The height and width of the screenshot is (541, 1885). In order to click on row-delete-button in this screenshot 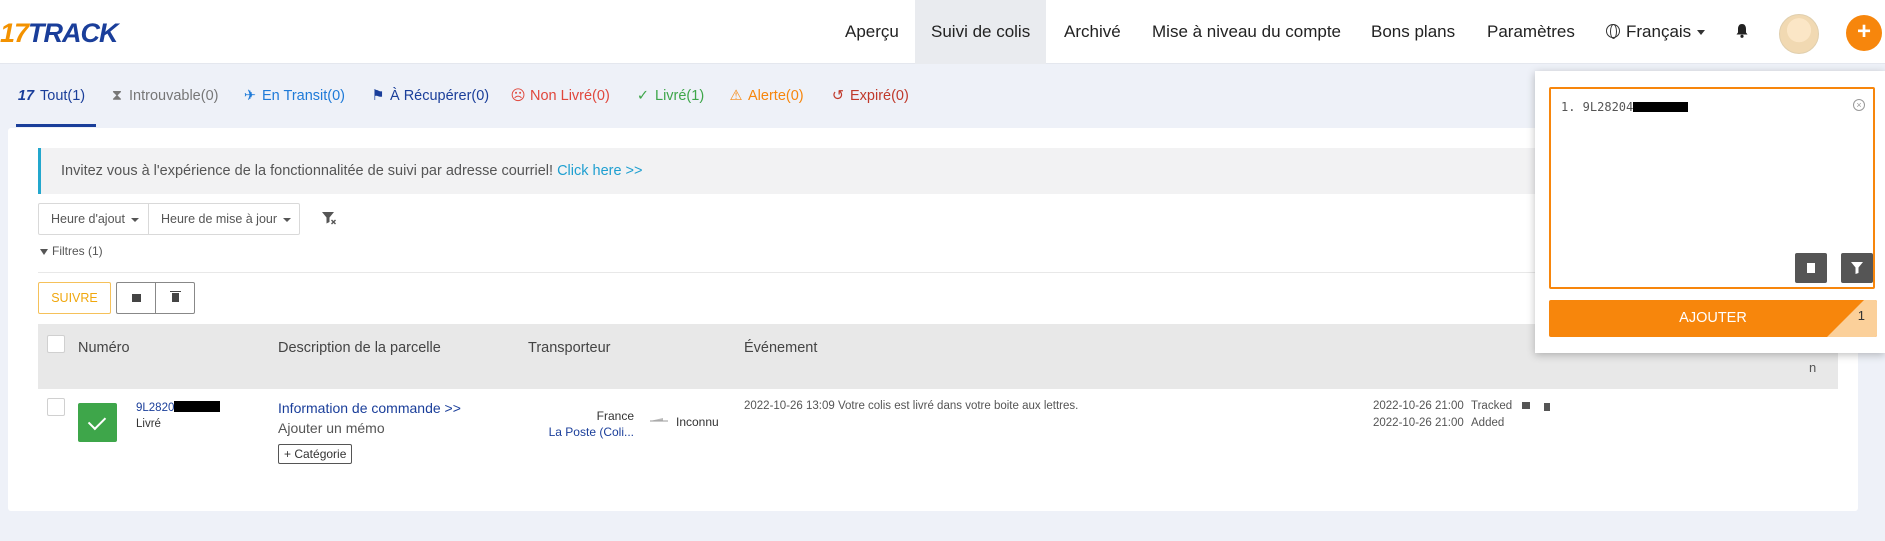, I will do `click(1547, 406)`.